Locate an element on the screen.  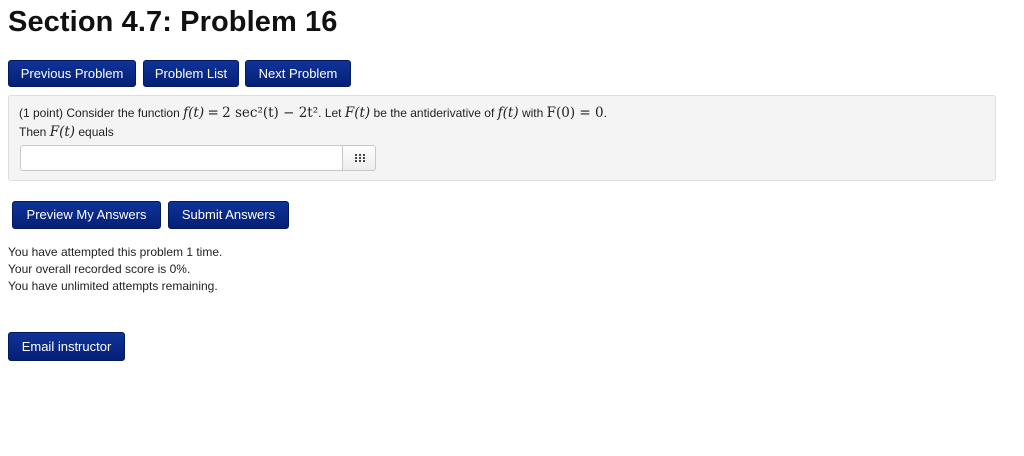
equals-sign: = is located at coordinates (213, 113).